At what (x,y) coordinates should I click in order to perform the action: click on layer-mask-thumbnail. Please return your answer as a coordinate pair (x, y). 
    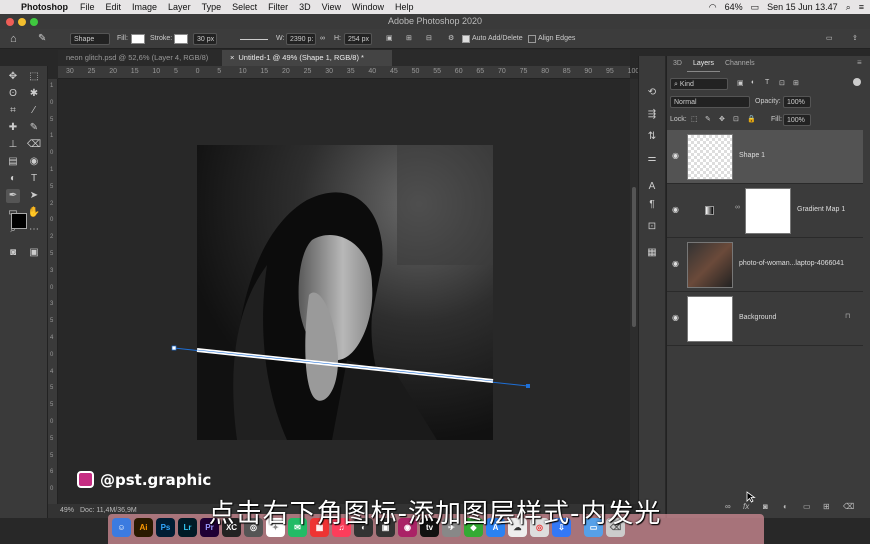
    Looking at the image, I should click on (768, 211).